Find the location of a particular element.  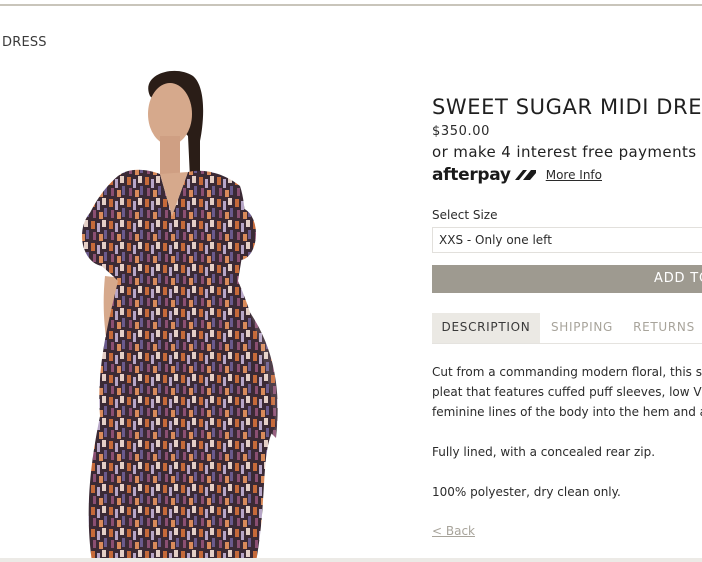

installments-text: or make 4 interest free payments of is located at coordinates (567, 152).